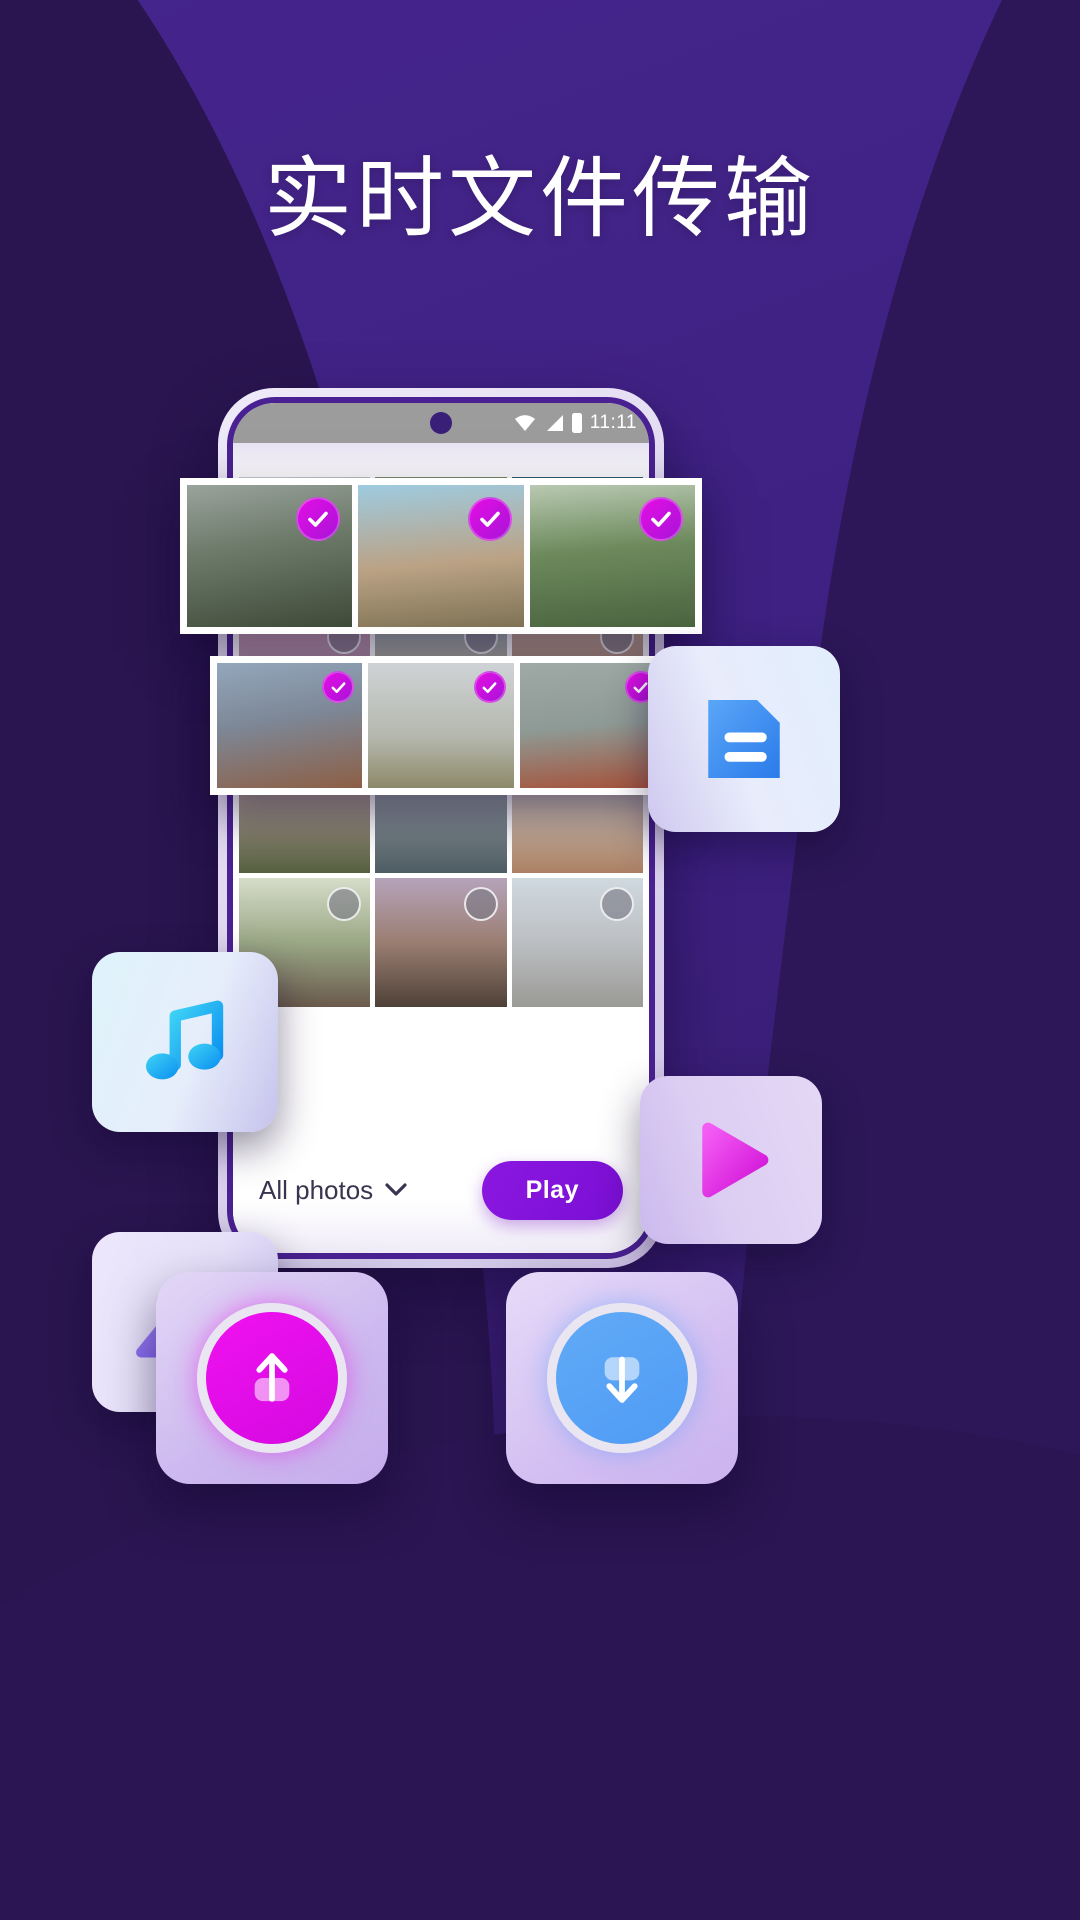  Describe the element at coordinates (613, 422) in the screenshot. I see `status-bar-clock: 11:11` at that location.